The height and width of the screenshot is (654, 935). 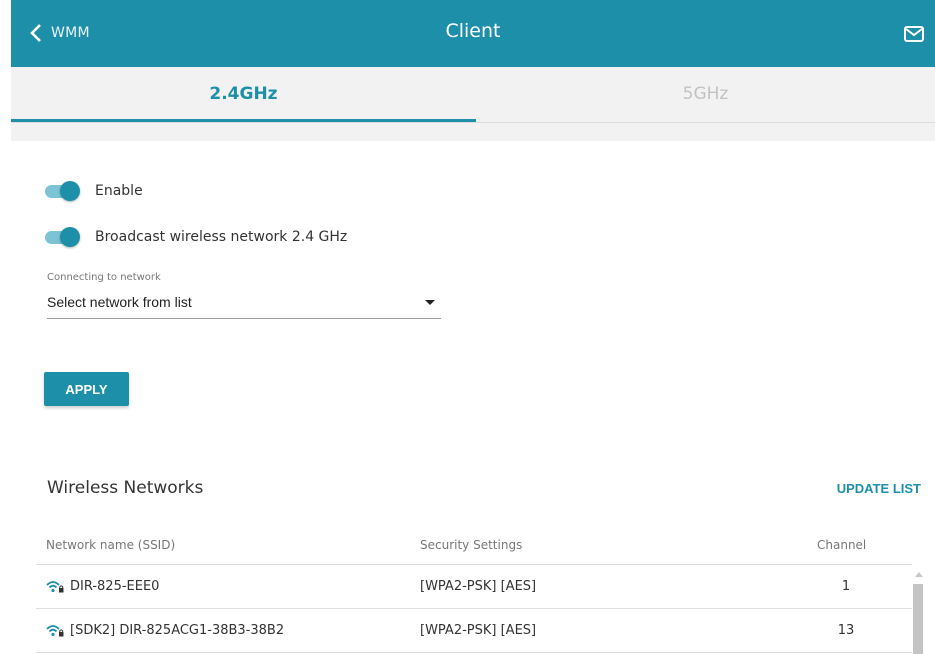 I want to click on tab-5ghz: 5GHz, so click(x=705, y=94).